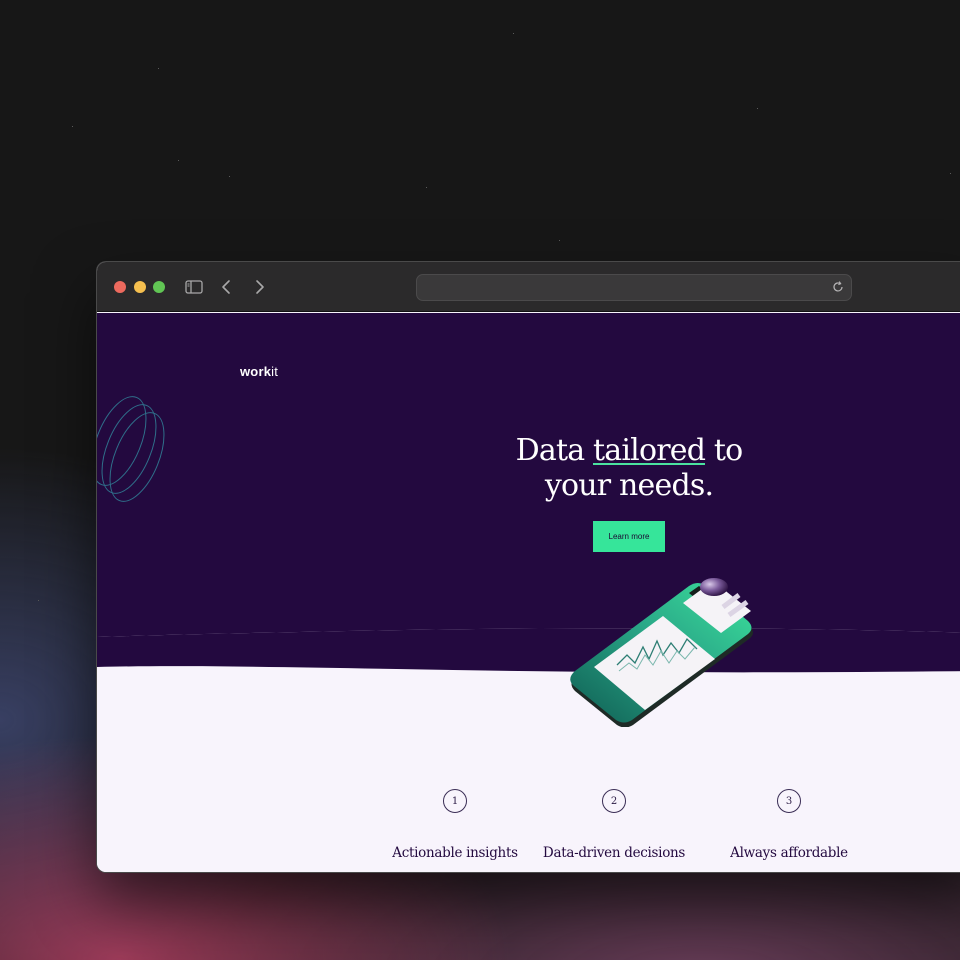 The image size is (960, 960). Describe the element at coordinates (629, 485) in the screenshot. I see `headline-line-2: your needs.` at that location.